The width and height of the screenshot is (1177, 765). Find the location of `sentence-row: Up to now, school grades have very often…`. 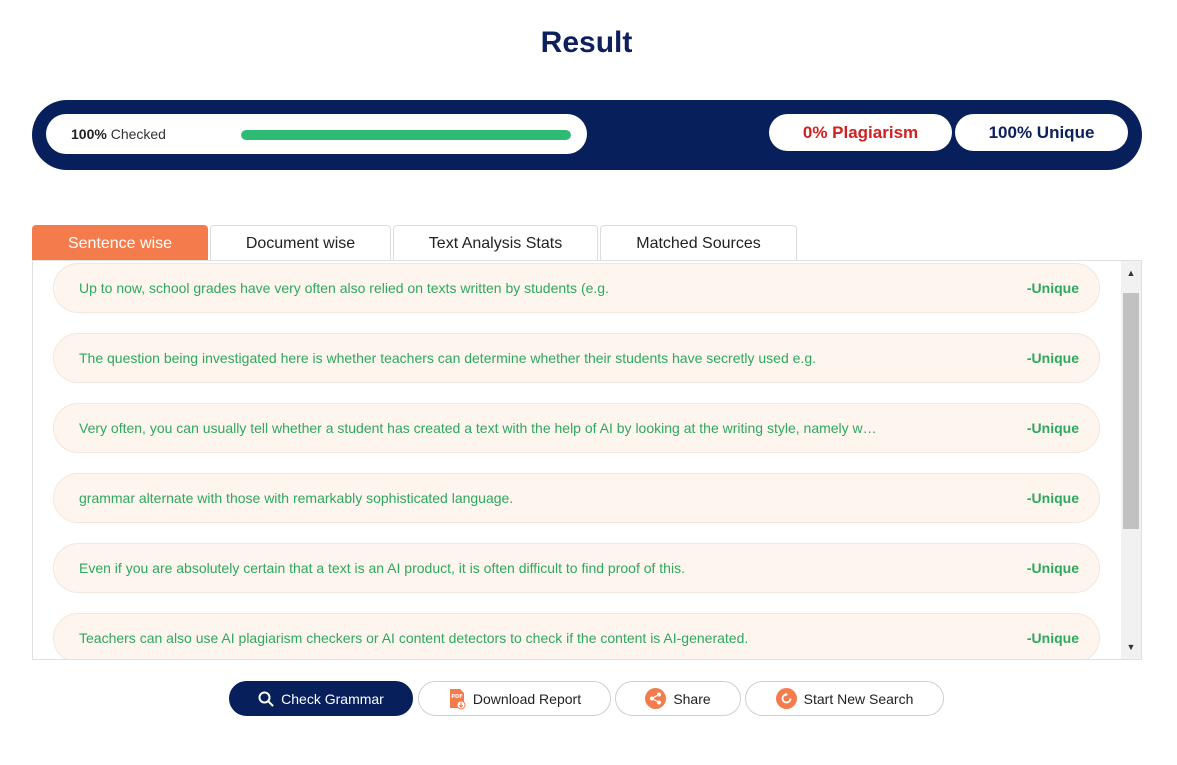

sentence-row: Up to now, school grades have very often… is located at coordinates (576, 288).